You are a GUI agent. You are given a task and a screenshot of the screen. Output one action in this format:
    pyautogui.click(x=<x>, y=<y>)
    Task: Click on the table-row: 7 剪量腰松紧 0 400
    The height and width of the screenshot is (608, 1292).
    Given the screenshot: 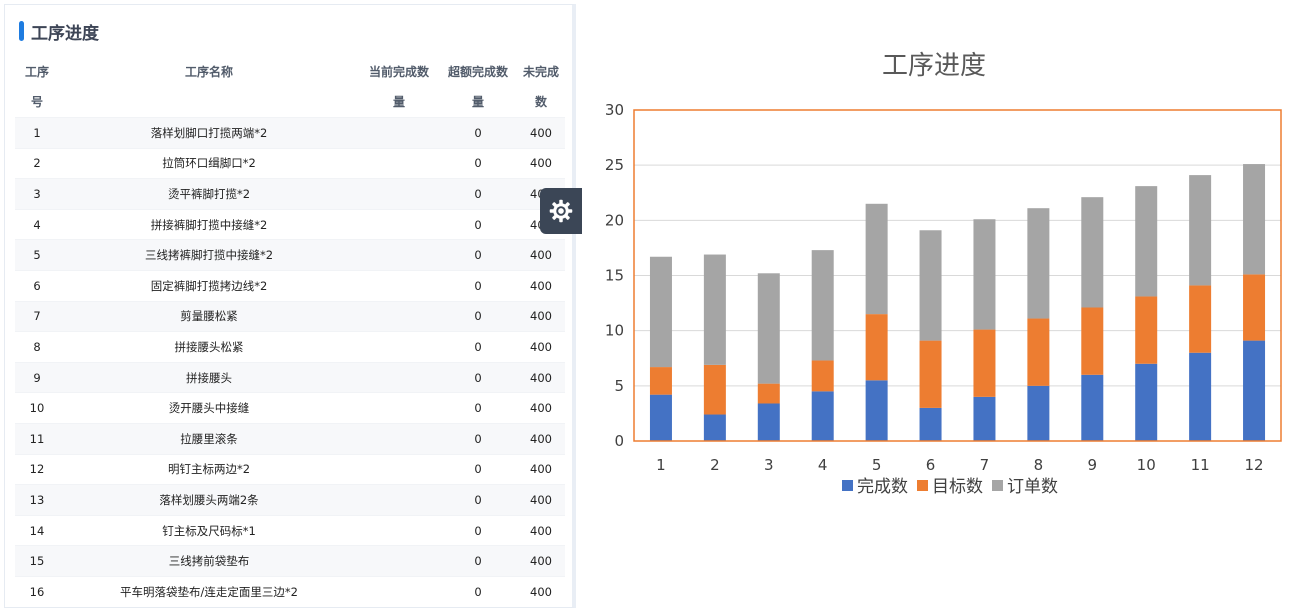 What is the action you would take?
    pyautogui.click(x=290, y=316)
    